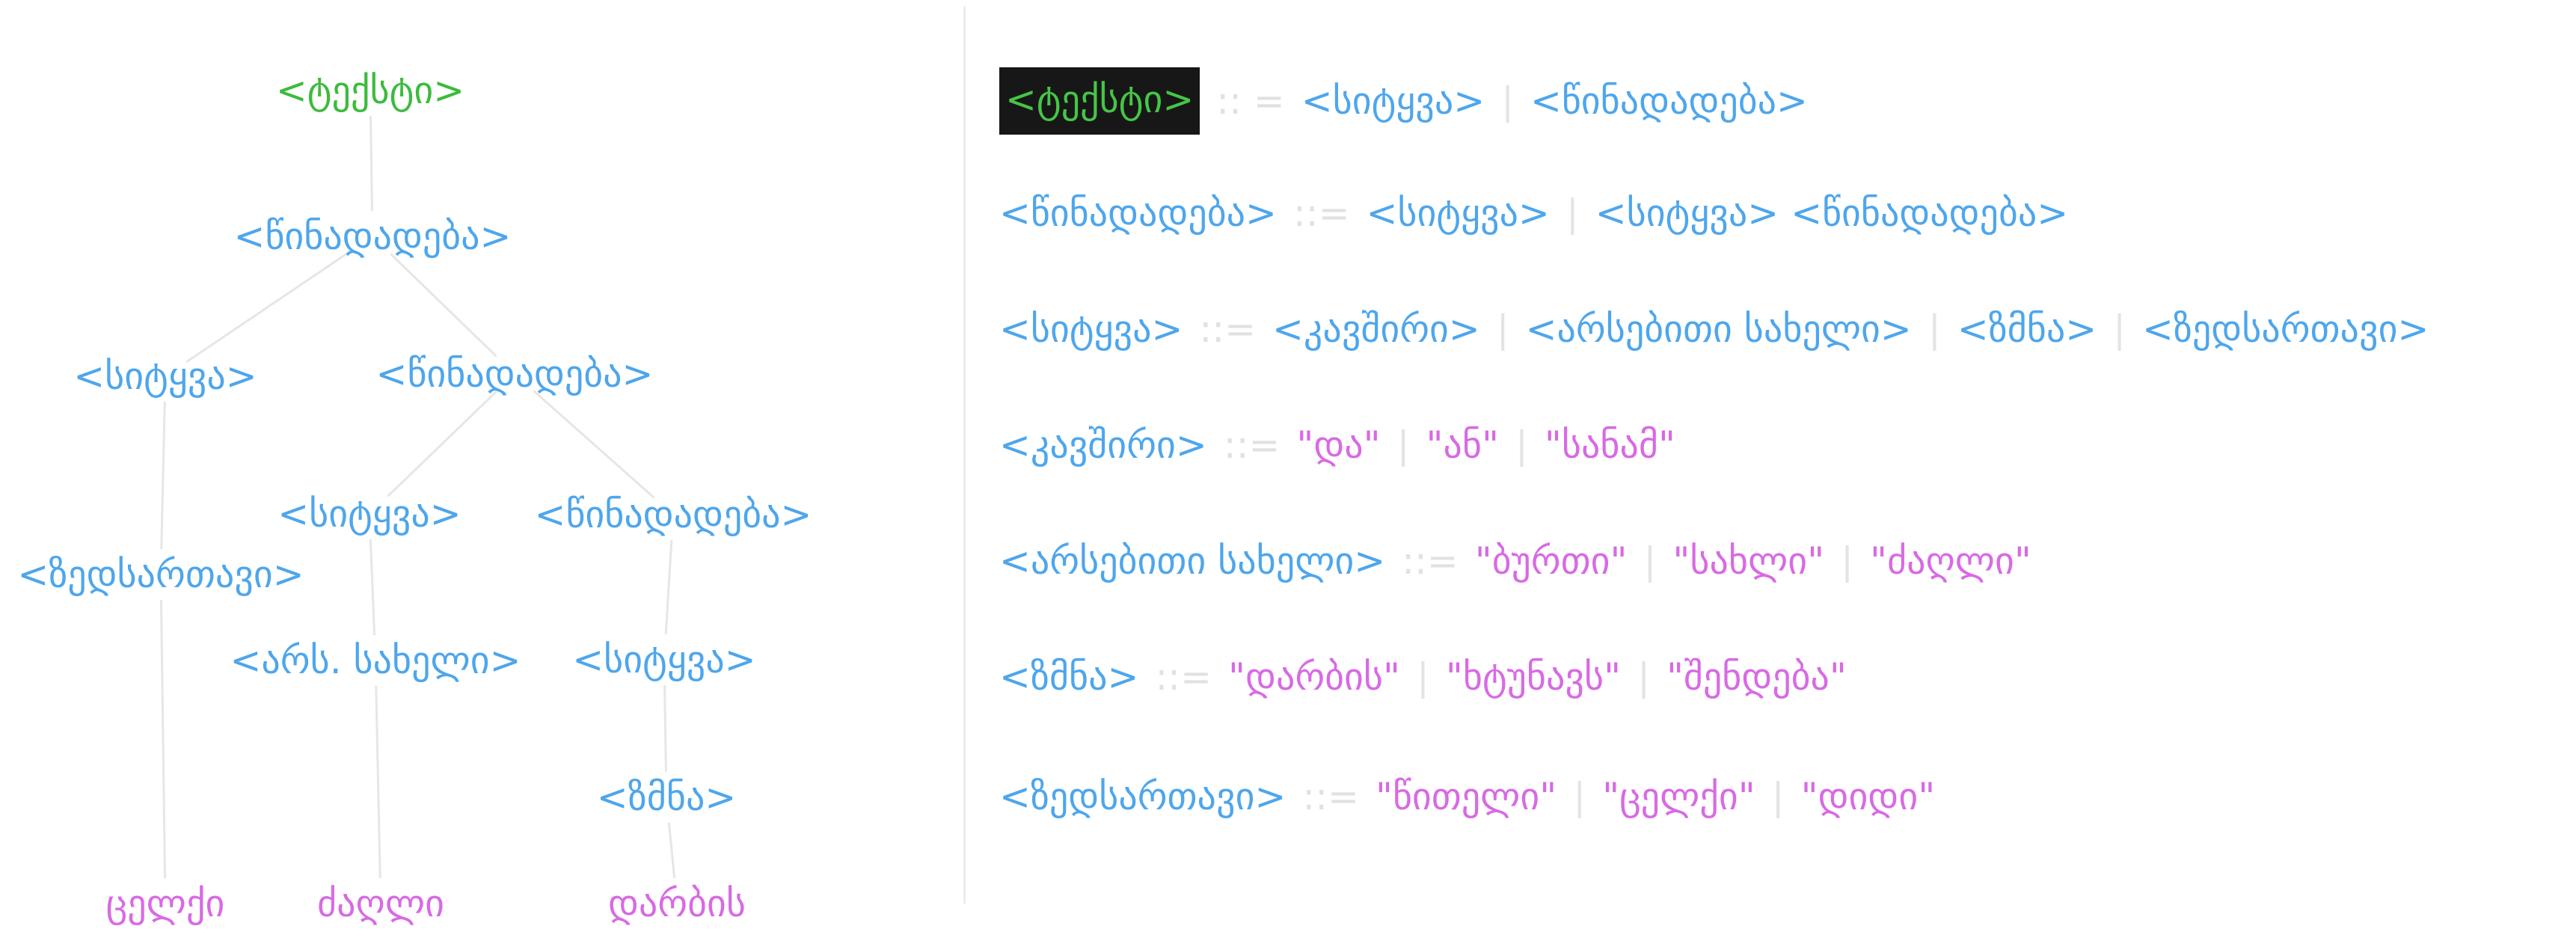 This screenshot has height=935, width=2576. Describe the element at coordinates (1950, 561) in the screenshot. I see `rule-terminal: "ძაღლი"` at that location.